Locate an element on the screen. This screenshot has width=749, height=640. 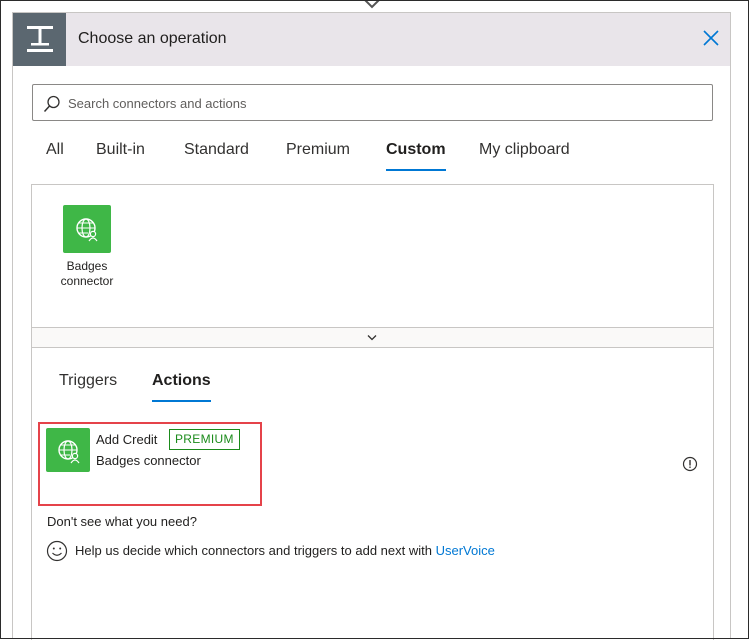
info-icon is located at coordinates (690, 464).